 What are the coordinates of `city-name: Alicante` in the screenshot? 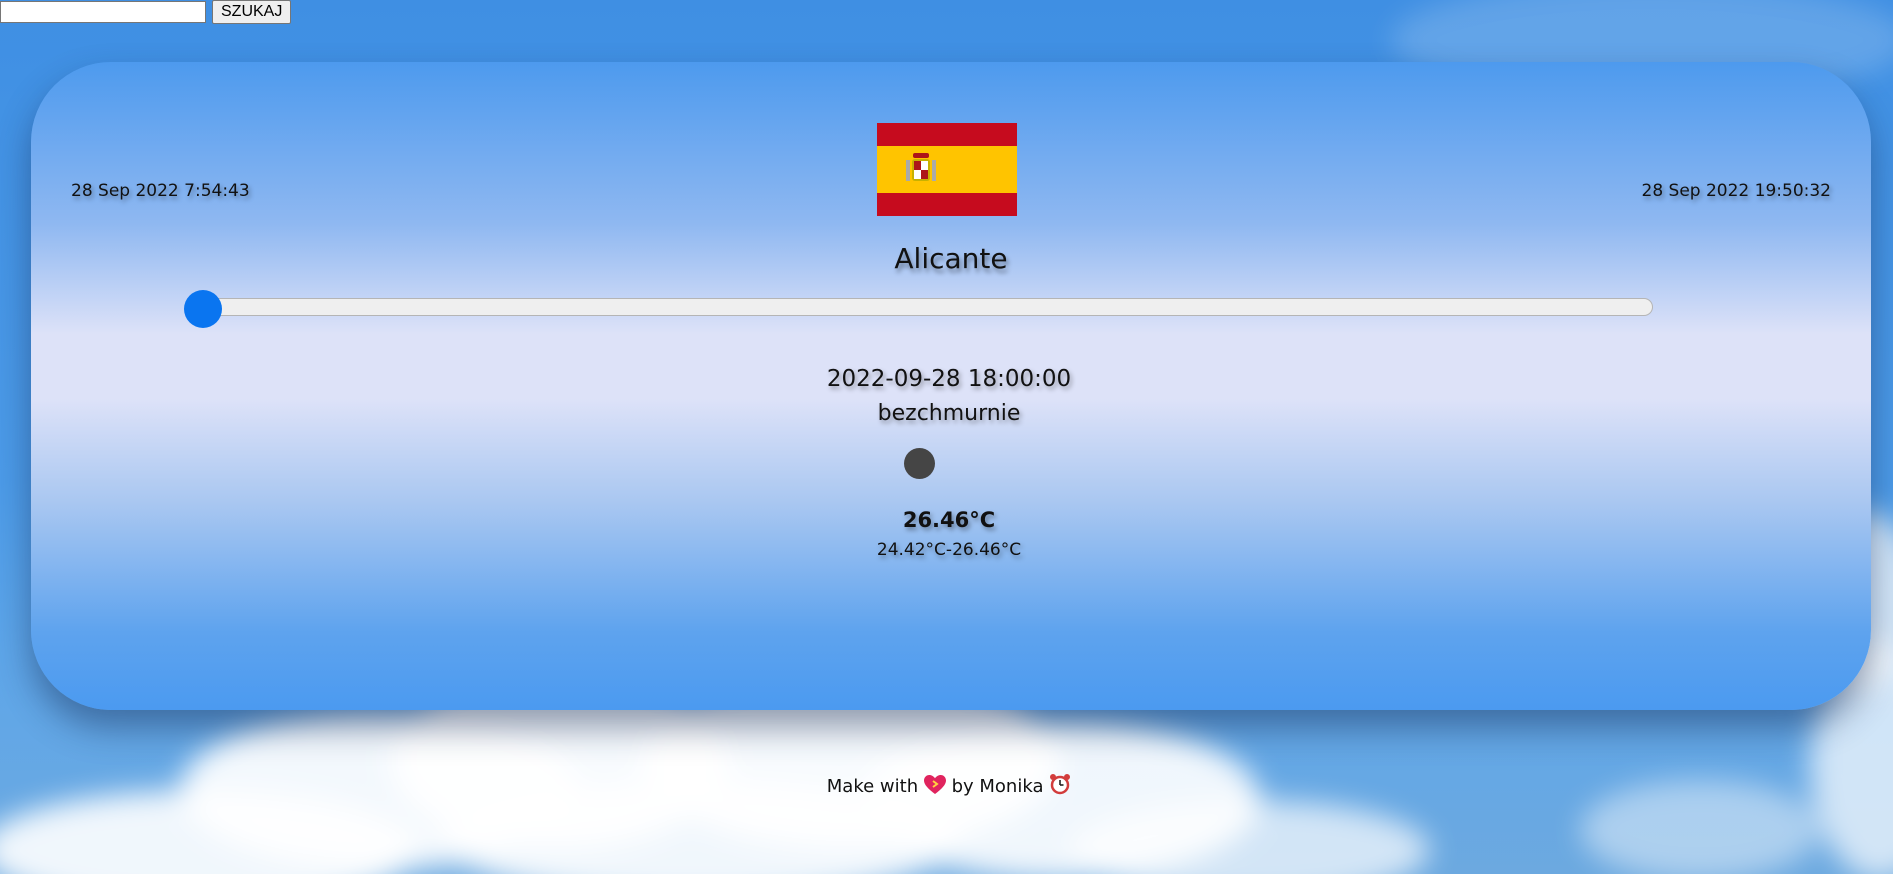 It's located at (951, 258).